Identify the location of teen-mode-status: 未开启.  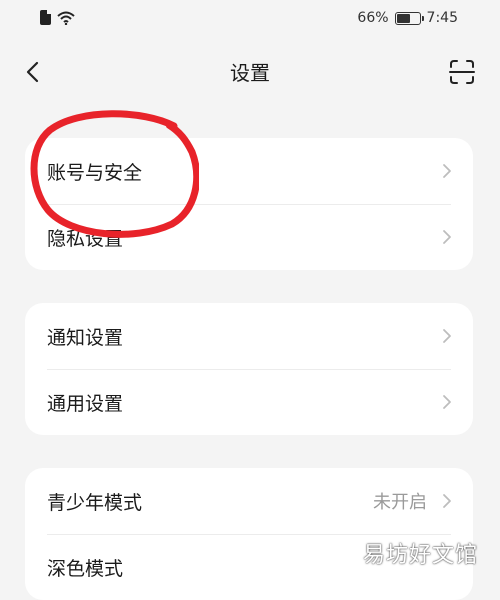
(400, 502).